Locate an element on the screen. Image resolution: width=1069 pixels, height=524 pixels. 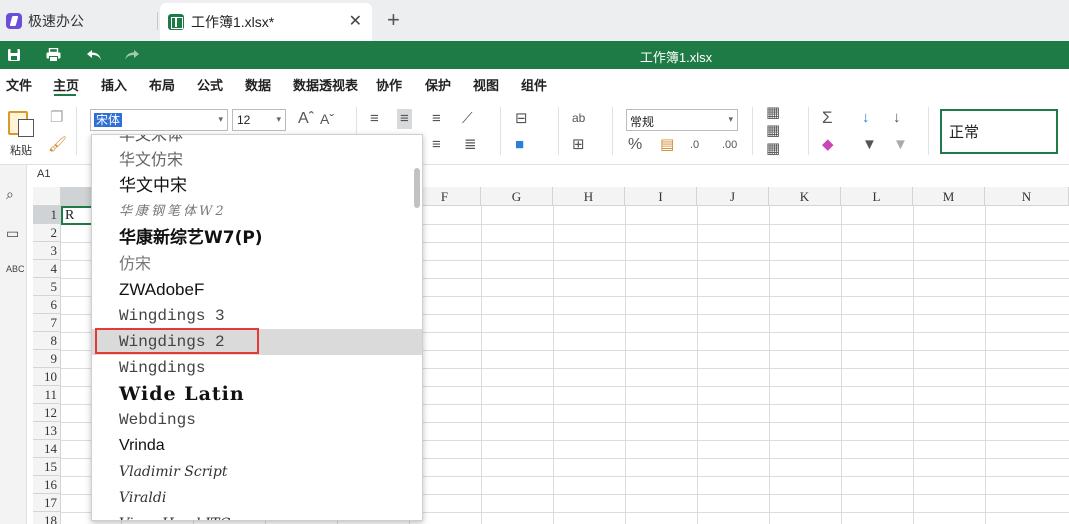
column-header: K is located at coordinates (805, 196).